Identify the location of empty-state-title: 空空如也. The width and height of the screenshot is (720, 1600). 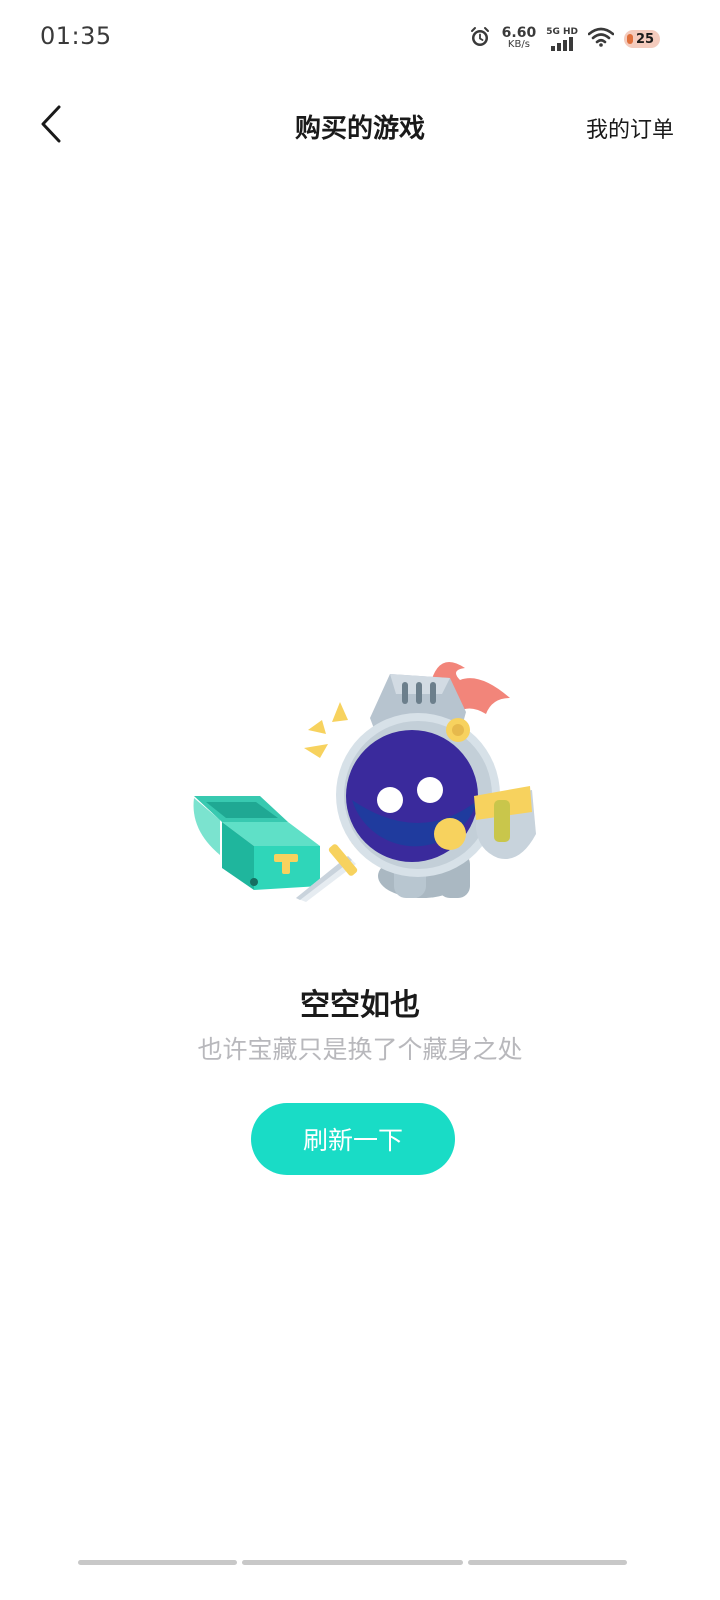
(360, 1005).